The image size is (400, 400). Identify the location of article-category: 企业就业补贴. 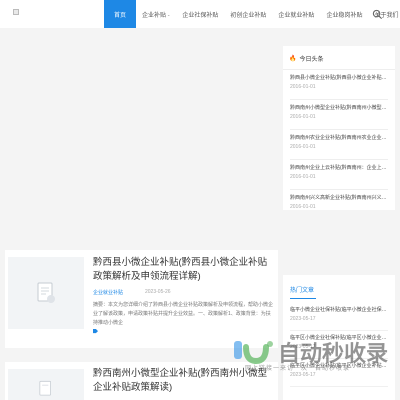
(108, 292).